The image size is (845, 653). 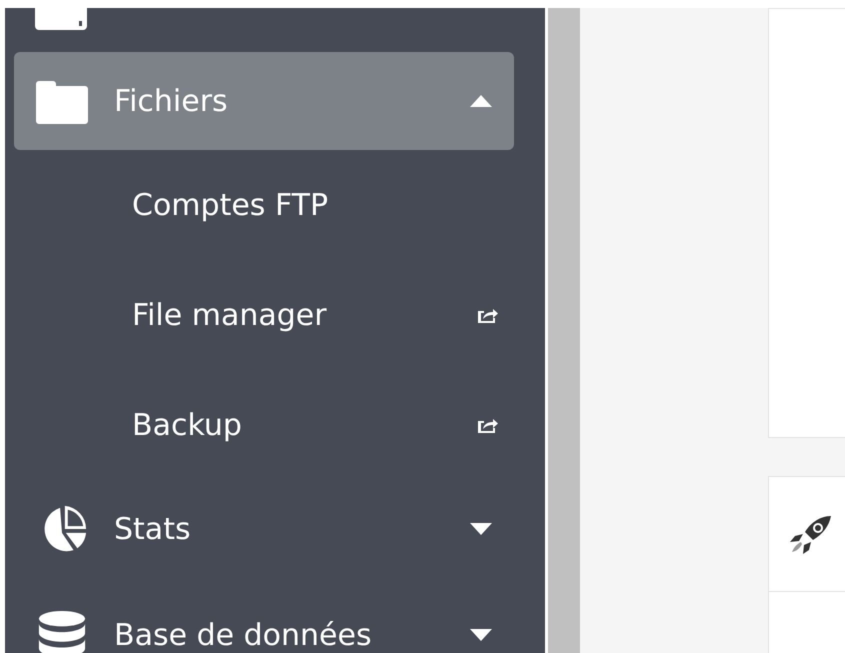 I want to click on menu-item: Fichiers, so click(x=264, y=101).